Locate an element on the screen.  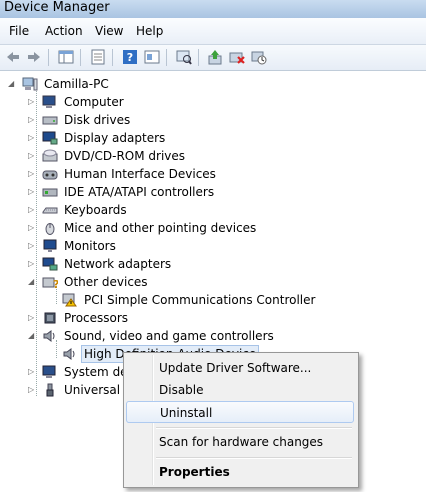
menu-view: View is located at coordinates (109, 31).